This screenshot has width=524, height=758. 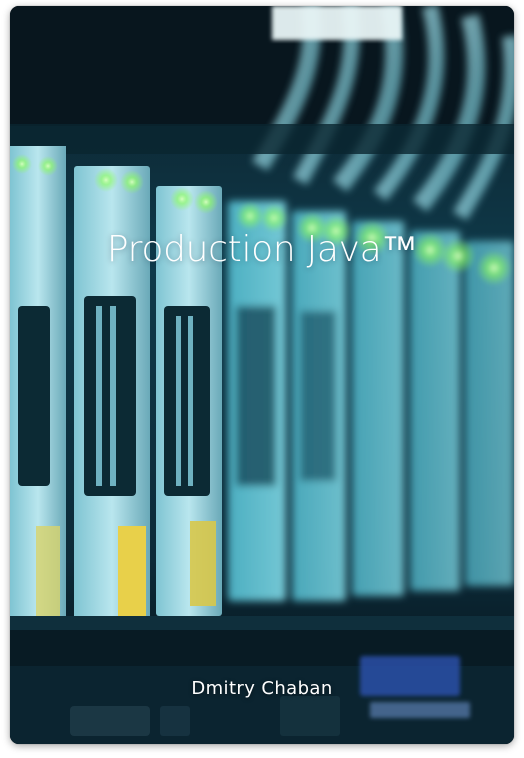 What do you see at coordinates (262, 249) in the screenshot?
I see `book-title: Production Java™` at bounding box center [262, 249].